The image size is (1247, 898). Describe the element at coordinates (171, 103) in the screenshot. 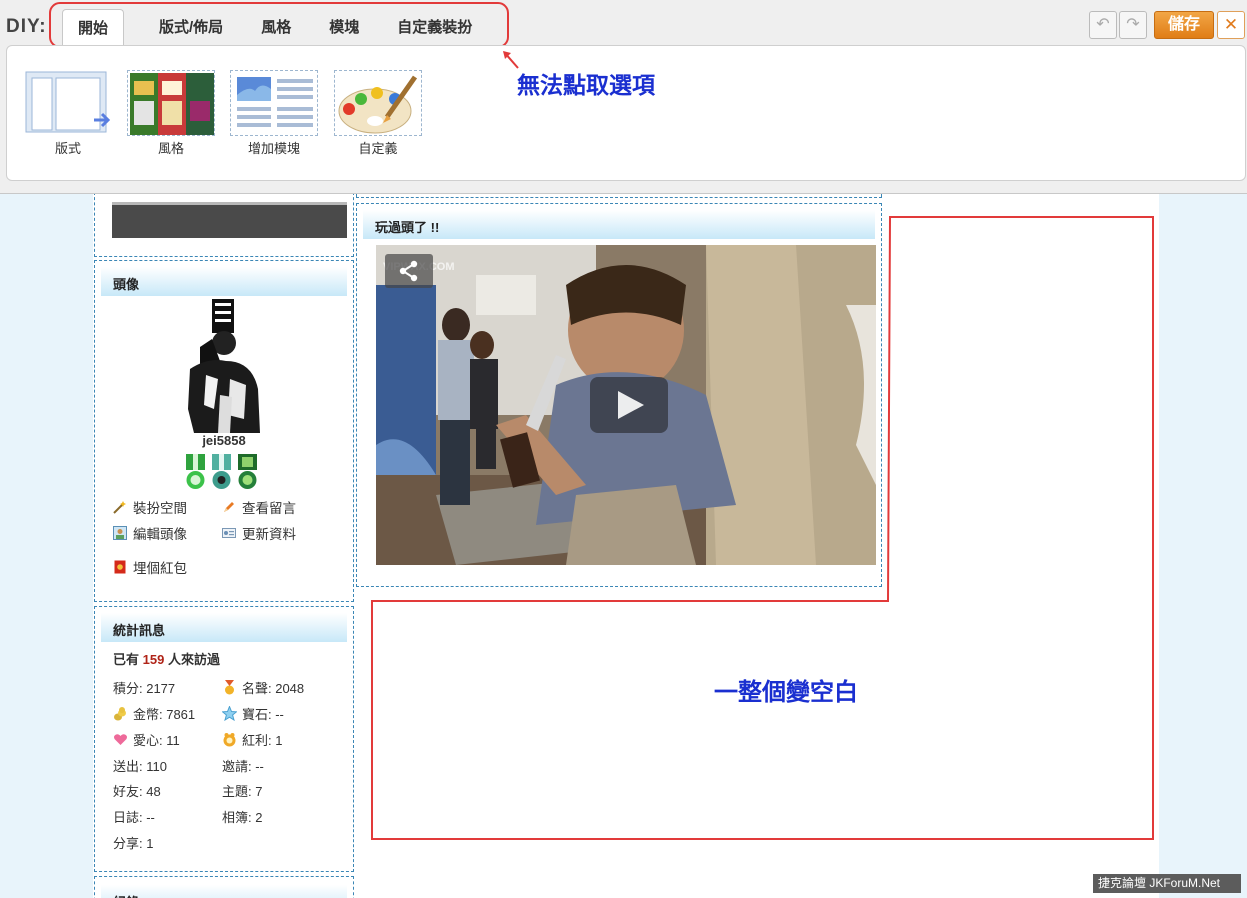

I see `style-thumbnail-icon` at that location.